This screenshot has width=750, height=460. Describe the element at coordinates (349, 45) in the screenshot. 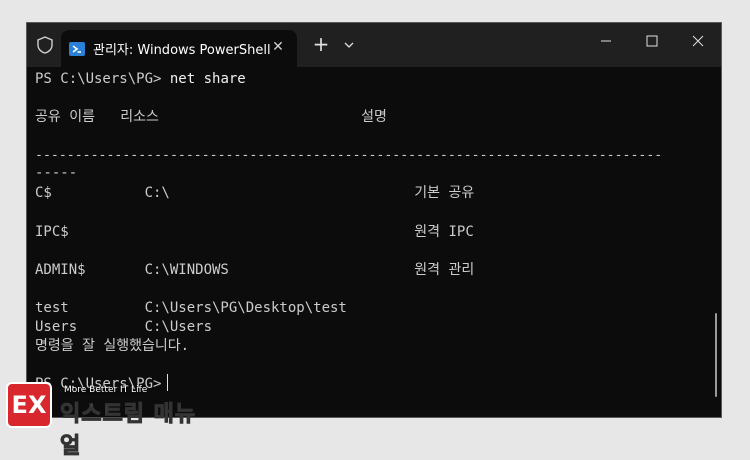

I see `chevron-down-icon` at that location.